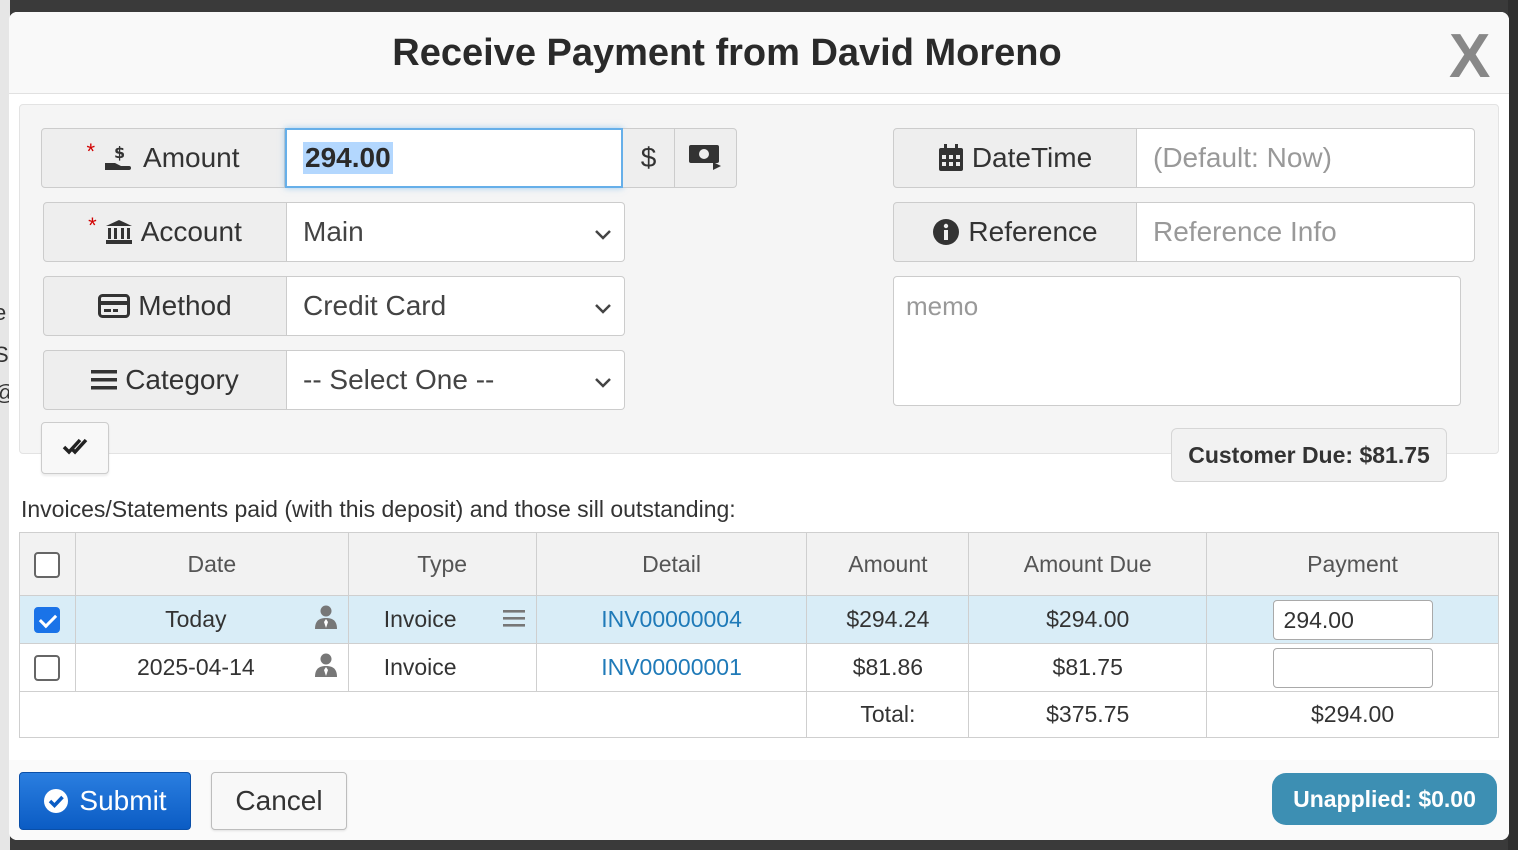 The width and height of the screenshot is (1518, 850). I want to click on account-value: Main, so click(333, 231).